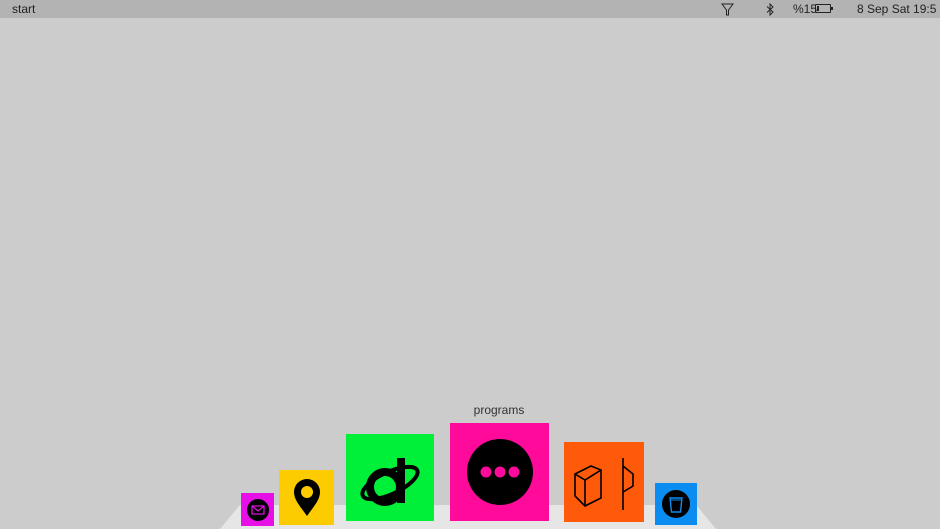  Describe the element at coordinates (824, 8) in the screenshot. I see `battery-icon` at that location.